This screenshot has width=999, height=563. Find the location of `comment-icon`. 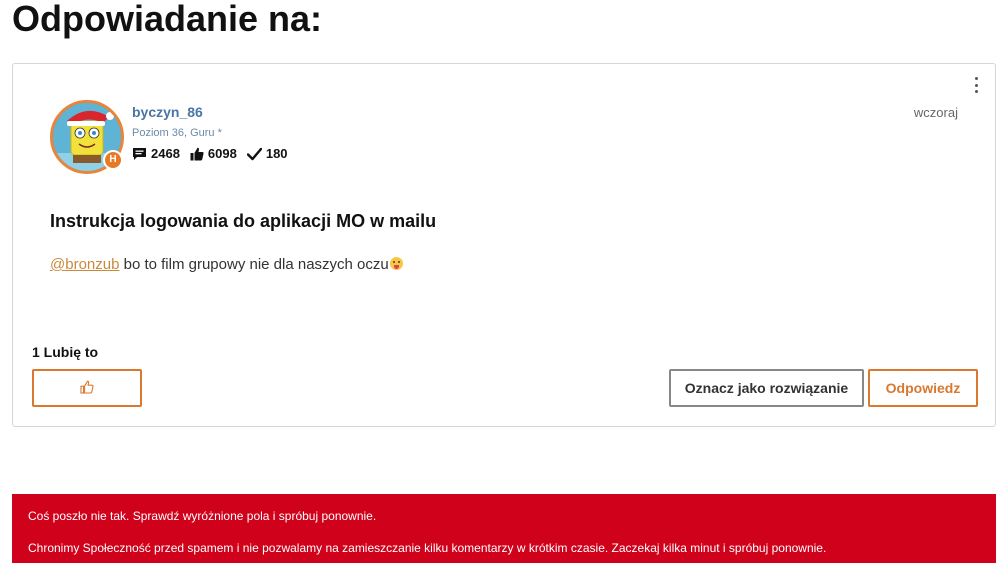

comment-icon is located at coordinates (139, 154).